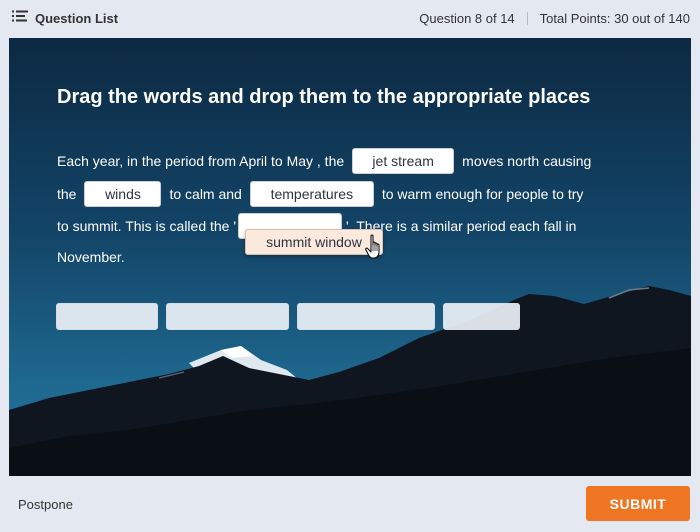 The image size is (700, 532). What do you see at coordinates (403, 161) in the screenshot?
I see `drop-slot-filled: jet stream` at bounding box center [403, 161].